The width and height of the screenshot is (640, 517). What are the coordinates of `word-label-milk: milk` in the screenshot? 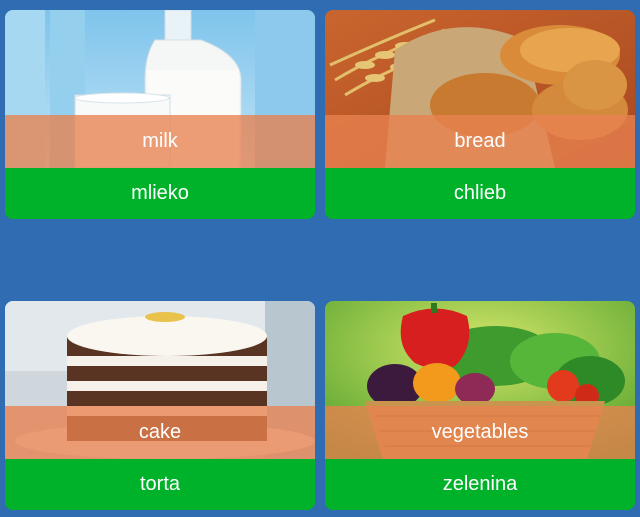 It's located at (160, 141).